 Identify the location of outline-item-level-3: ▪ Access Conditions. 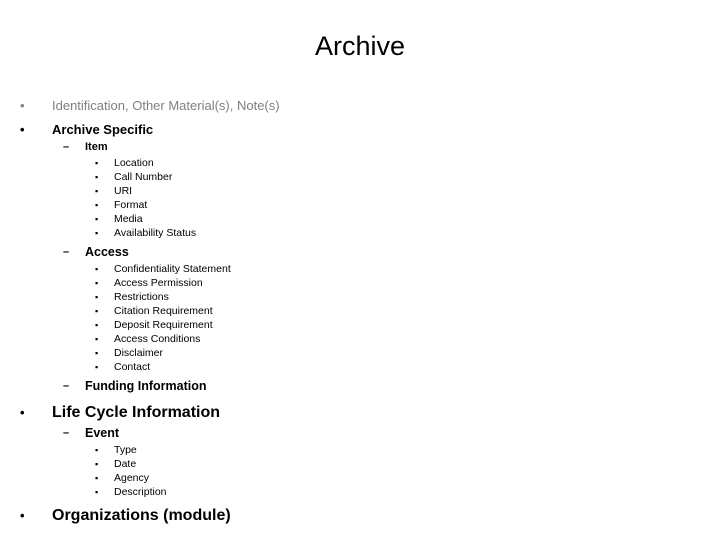
(360, 339).